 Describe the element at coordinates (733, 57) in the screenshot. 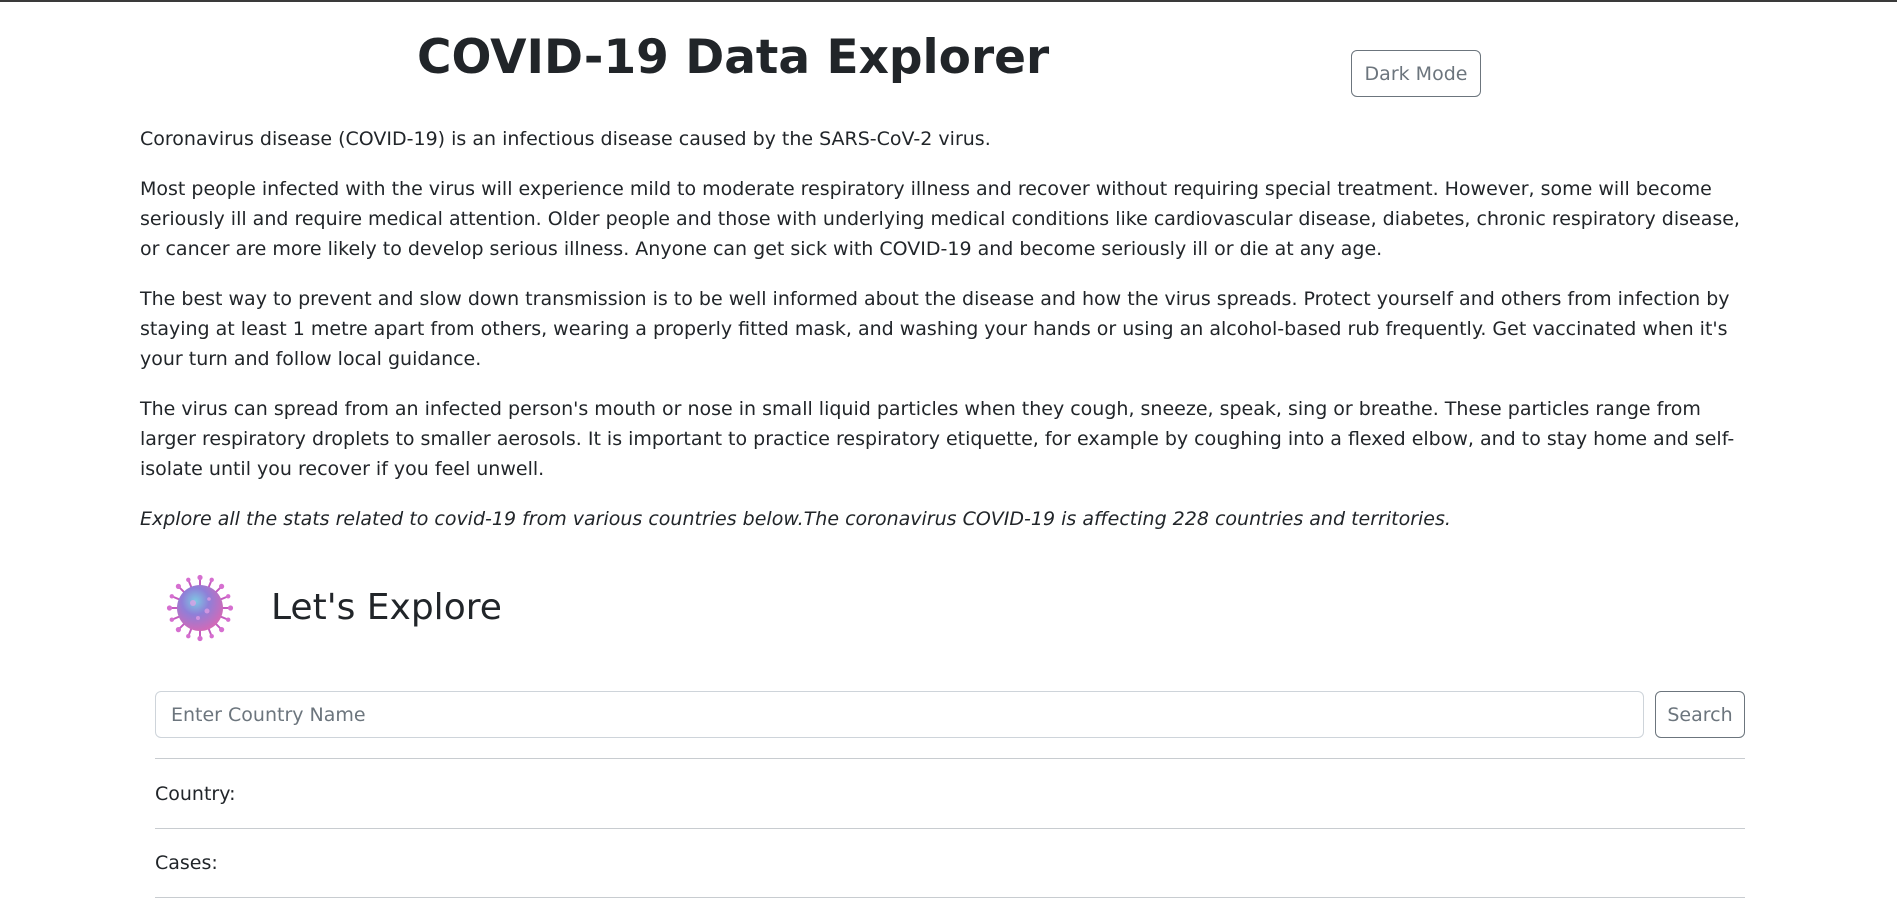

I see `page-title: COVID-19 Data Explorer` at that location.